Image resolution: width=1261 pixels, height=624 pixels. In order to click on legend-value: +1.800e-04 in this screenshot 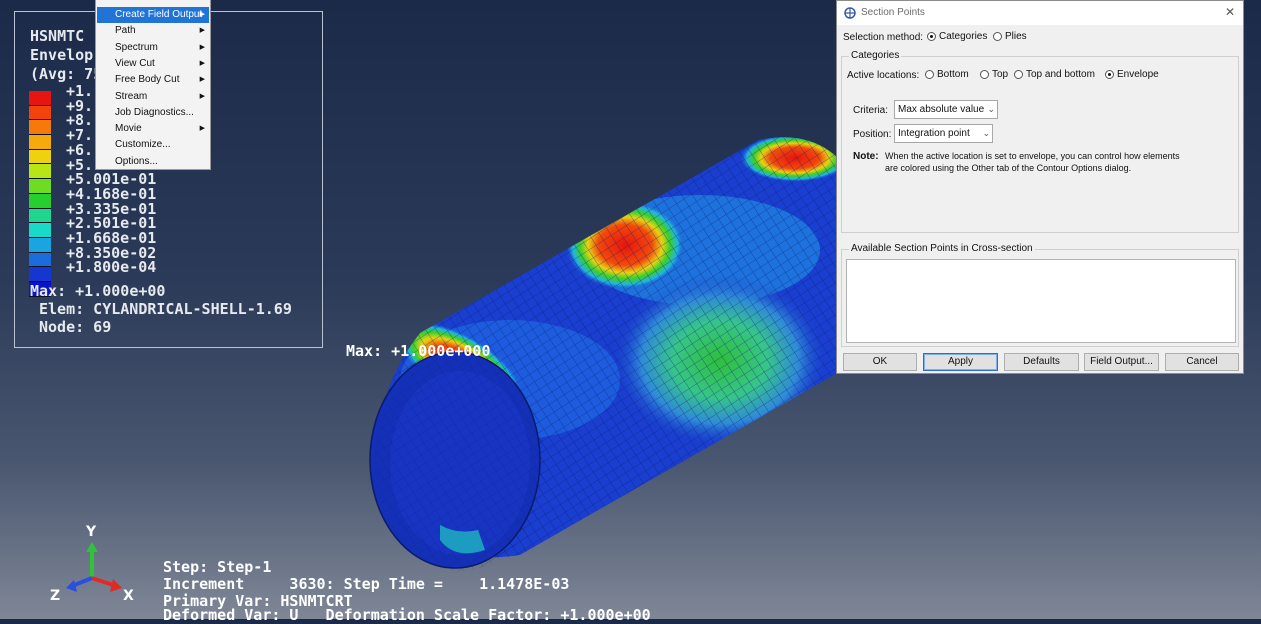, I will do `click(111, 267)`.